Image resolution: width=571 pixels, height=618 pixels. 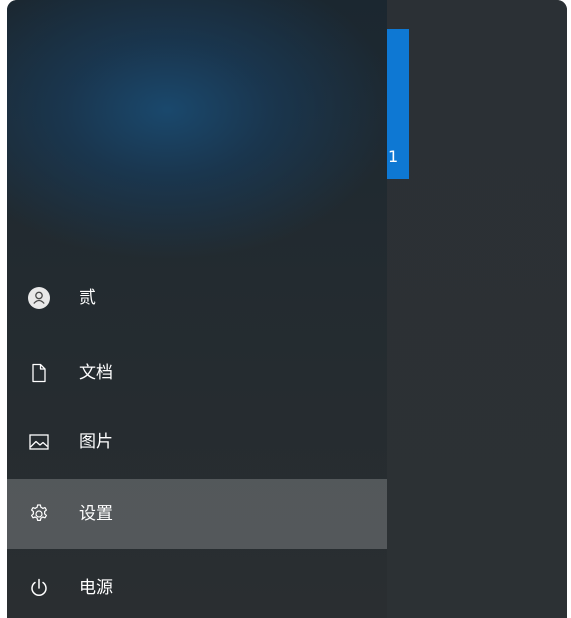 I want to click on menu-item-label: 图片, so click(x=96, y=442).